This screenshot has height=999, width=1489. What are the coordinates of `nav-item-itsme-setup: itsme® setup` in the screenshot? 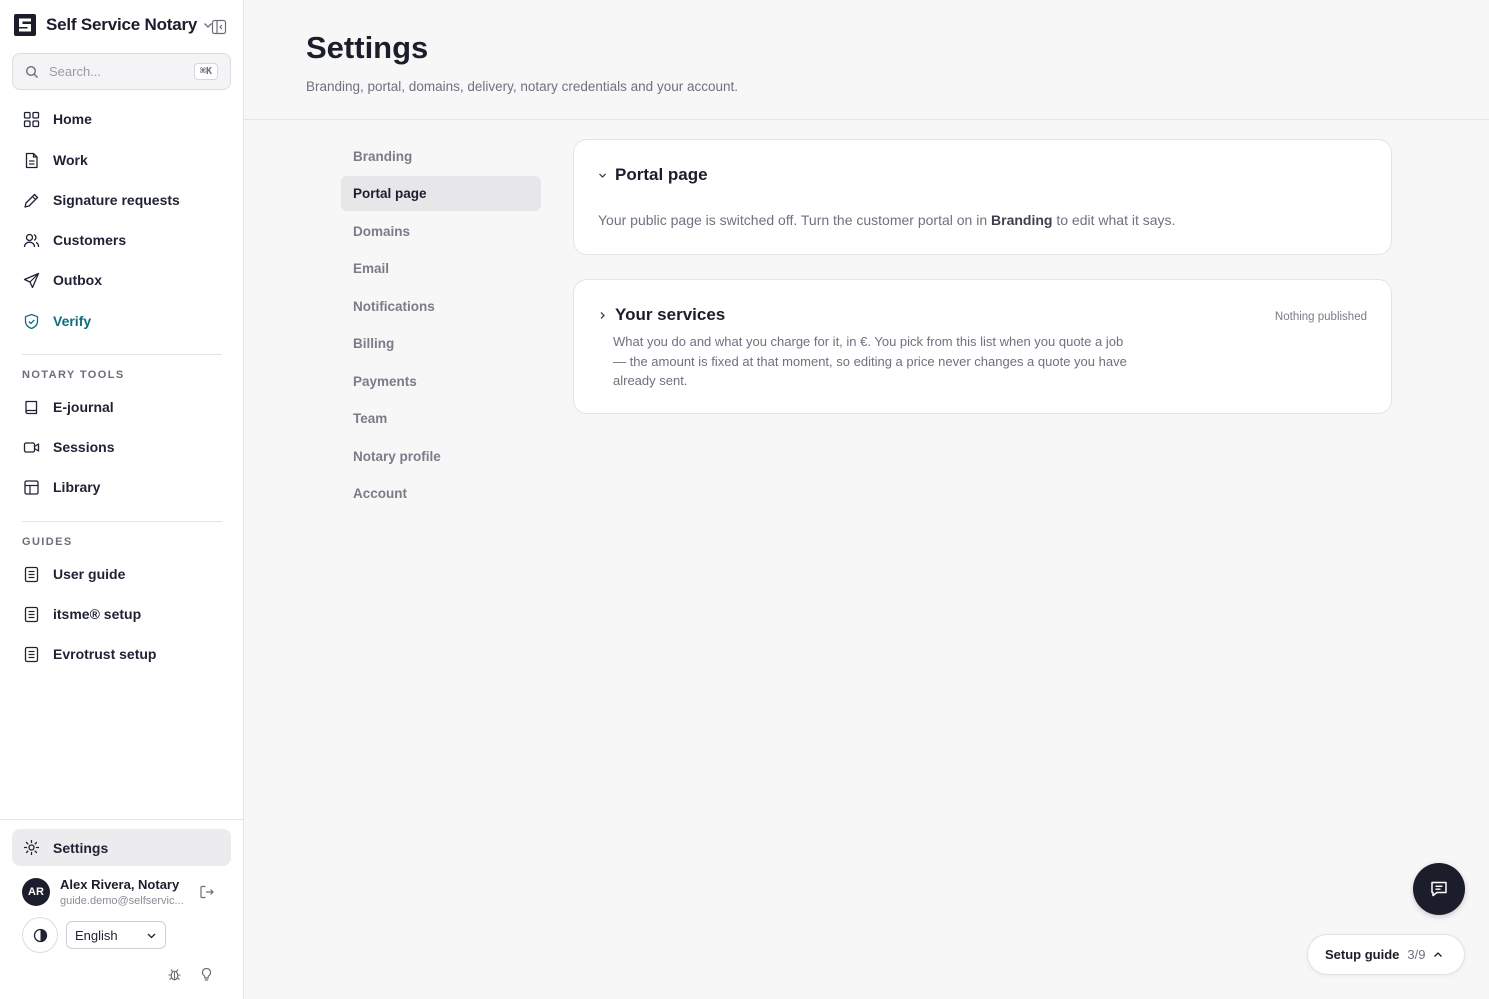 It's located at (121, 614).